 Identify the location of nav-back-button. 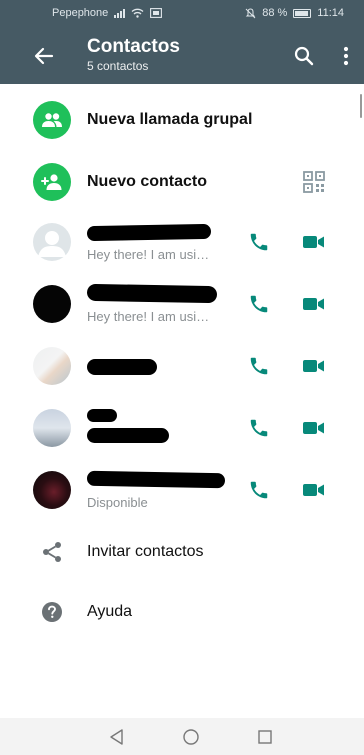
(117, 737).